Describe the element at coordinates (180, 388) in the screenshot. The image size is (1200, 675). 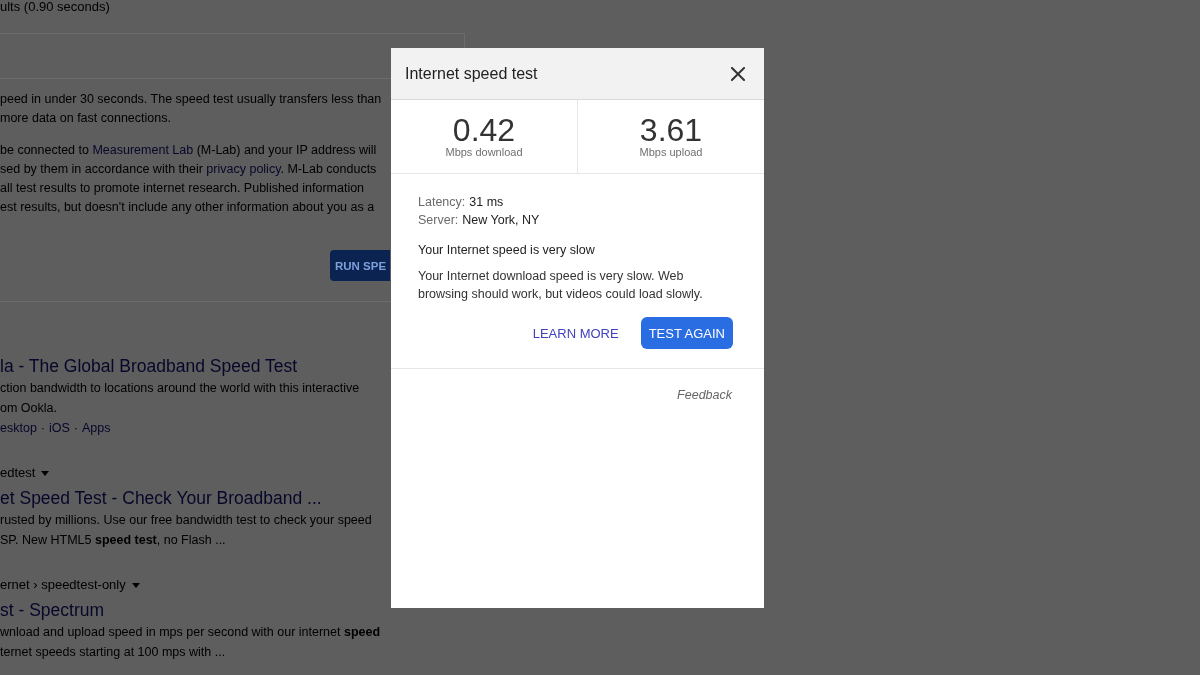
I see `result-snippet: ction bandwidth to locations around the world with this interactive` at that location.